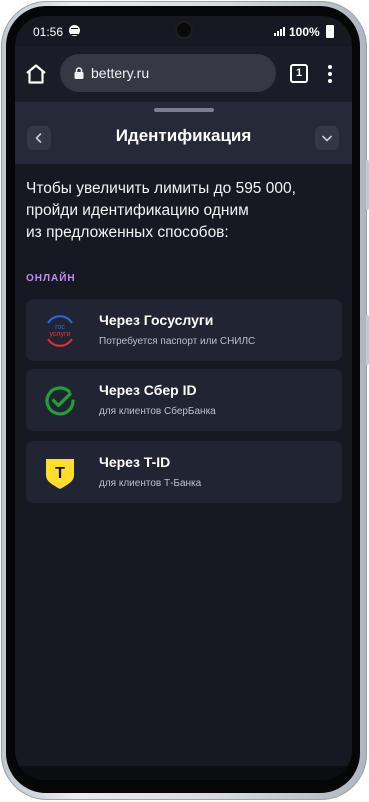  I want to click on page-title: Идентификация, so click(183, 135).